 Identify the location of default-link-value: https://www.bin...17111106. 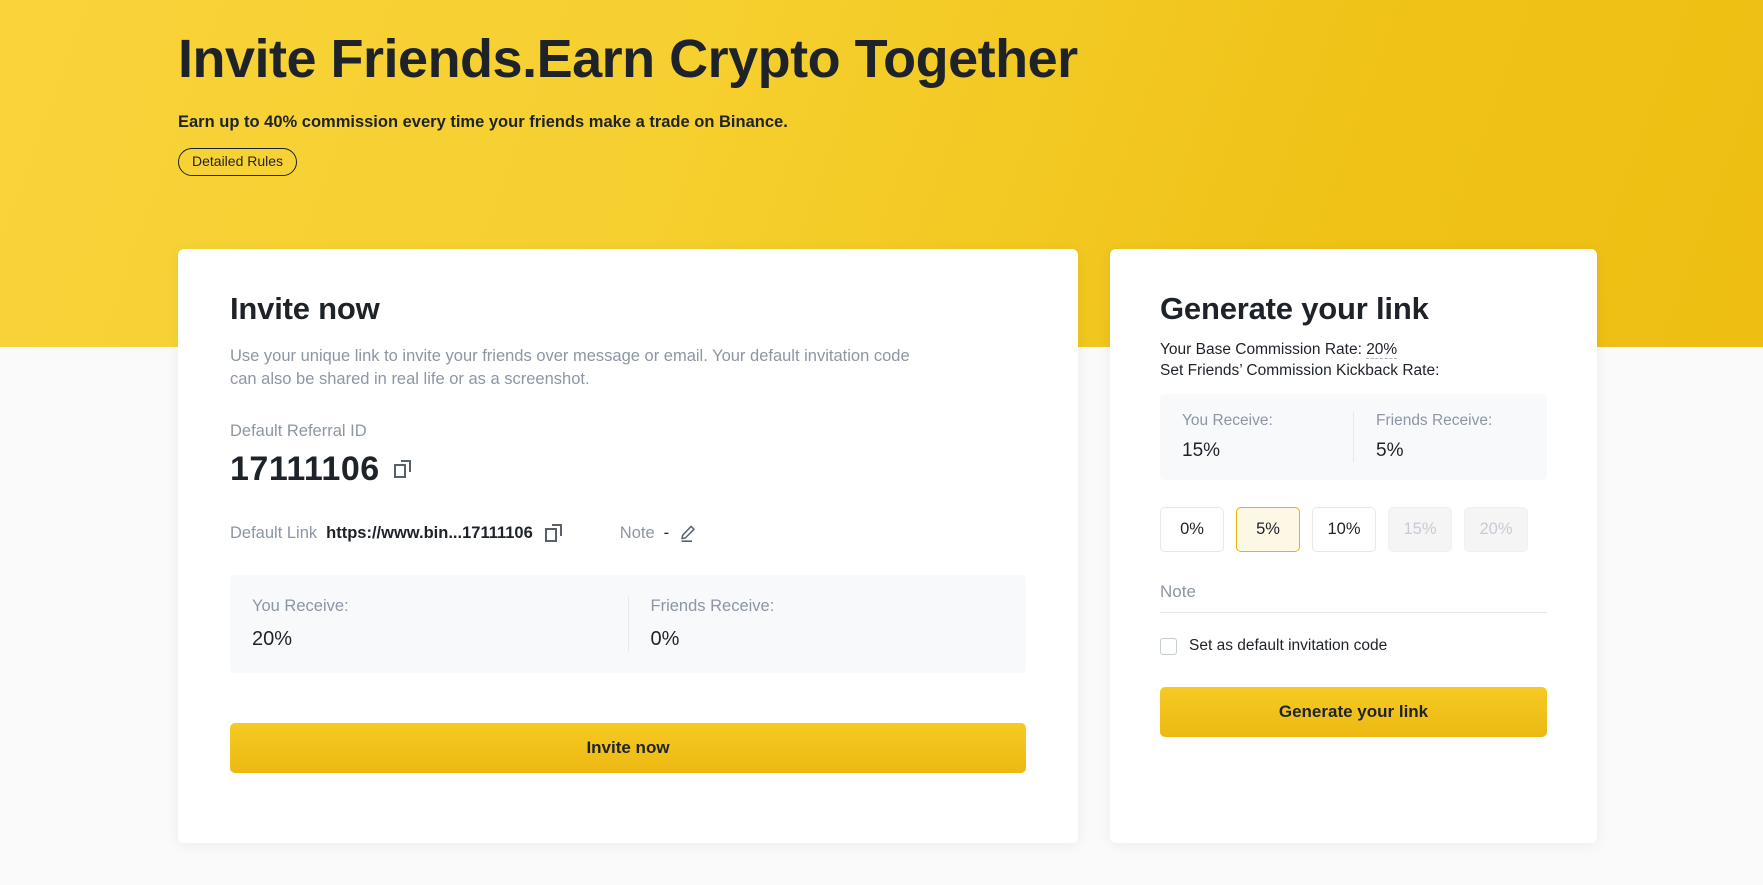
(429, 532).